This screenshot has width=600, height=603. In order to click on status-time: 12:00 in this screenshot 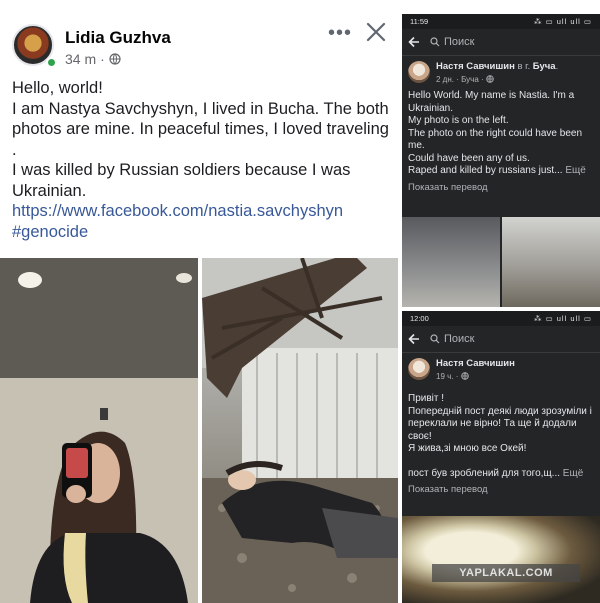, I will do `click(419, 318)`.